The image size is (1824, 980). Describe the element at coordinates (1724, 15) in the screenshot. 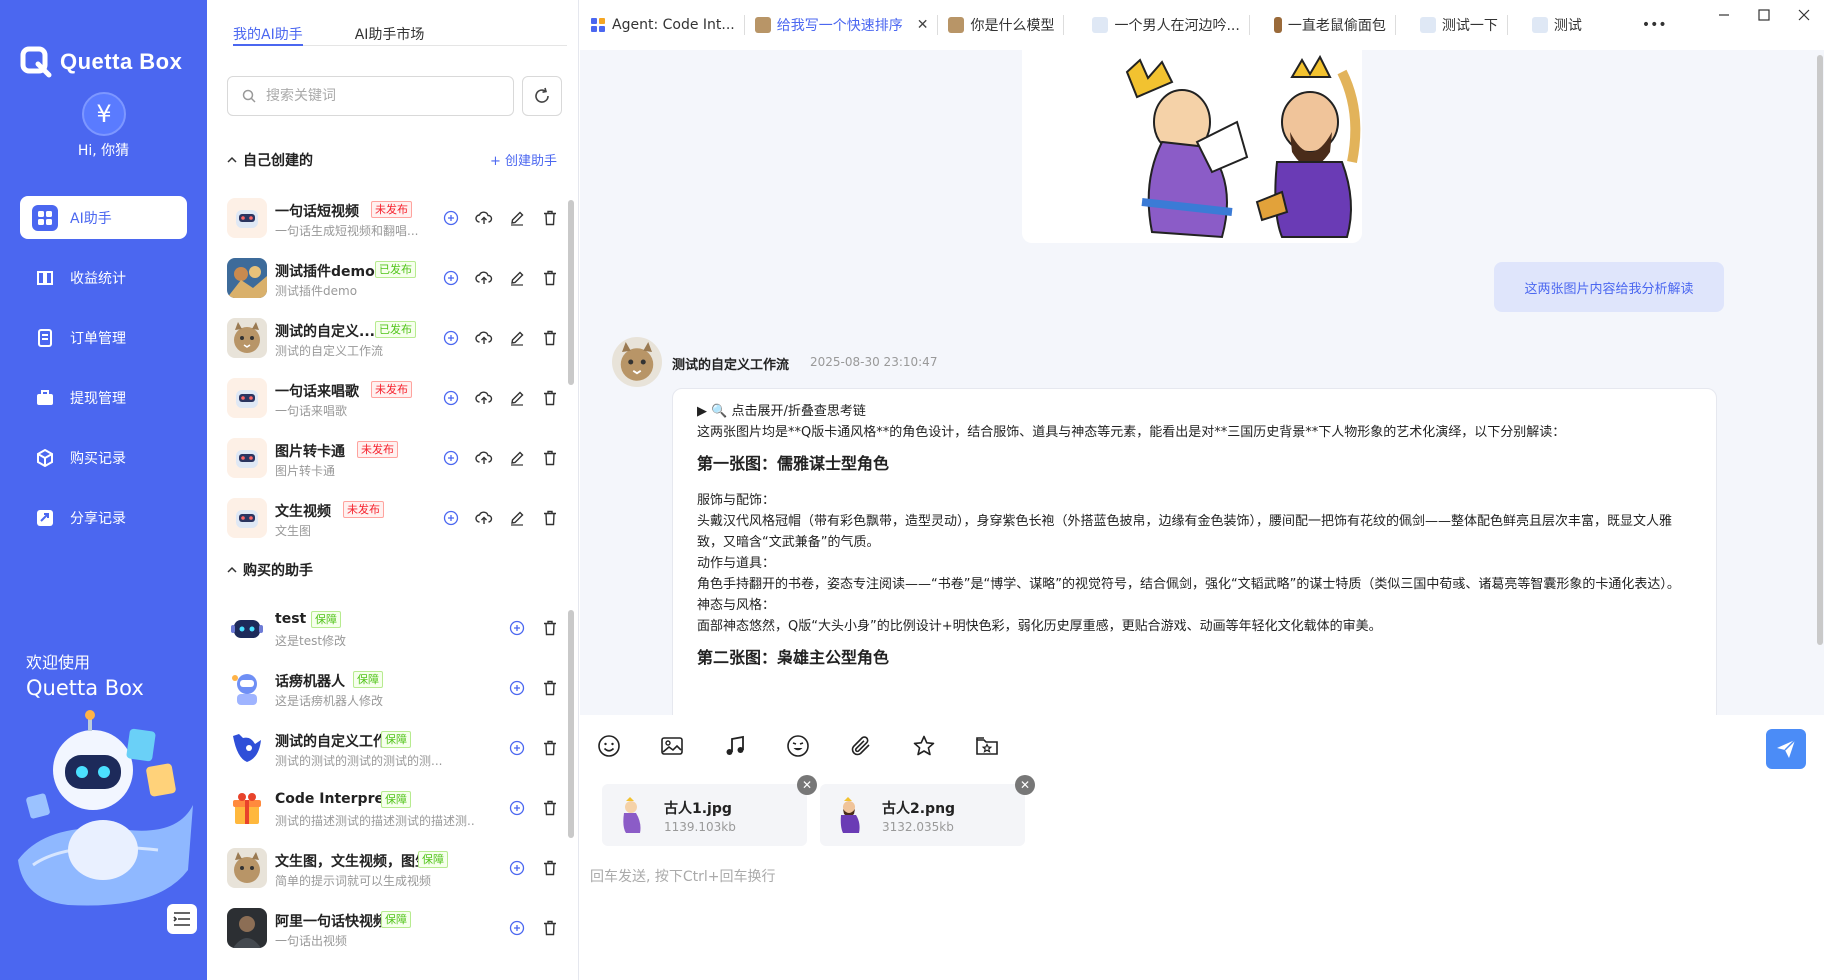

I see `minimize-button` at that location.